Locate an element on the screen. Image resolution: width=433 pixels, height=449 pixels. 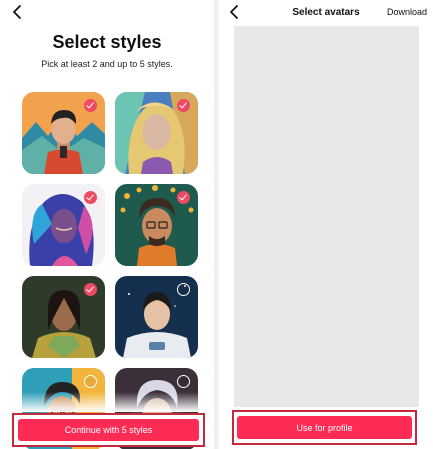
scroll-fade is located at coordinates (107, 402).